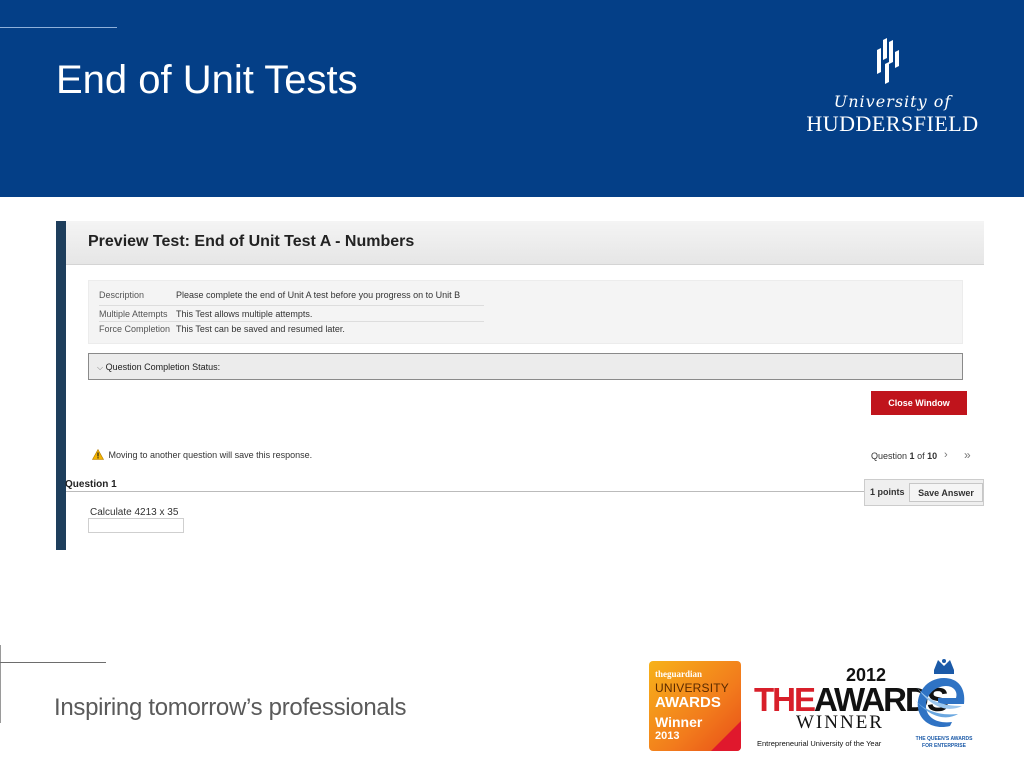  Describe the element at coordinates (944, 739) in the screenshot. I see `queens-award-line1: THE QUEEN'S AWARDS` at that location.